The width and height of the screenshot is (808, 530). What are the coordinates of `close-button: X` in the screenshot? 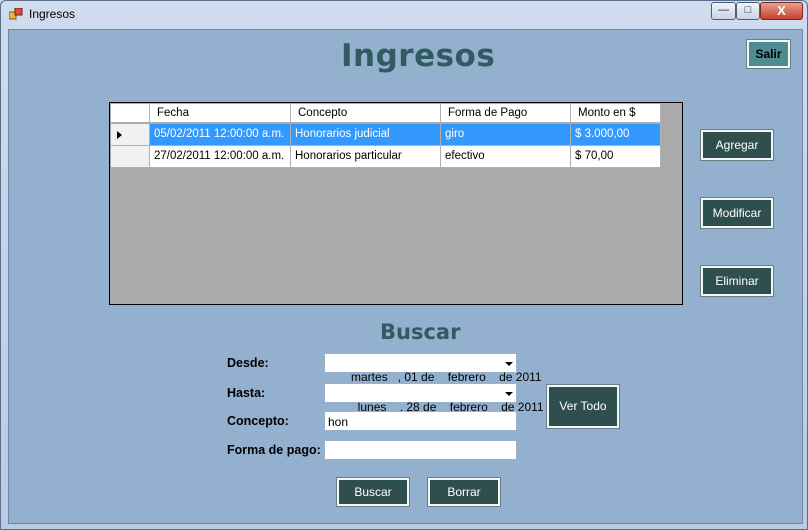 It's located at (781, 11).